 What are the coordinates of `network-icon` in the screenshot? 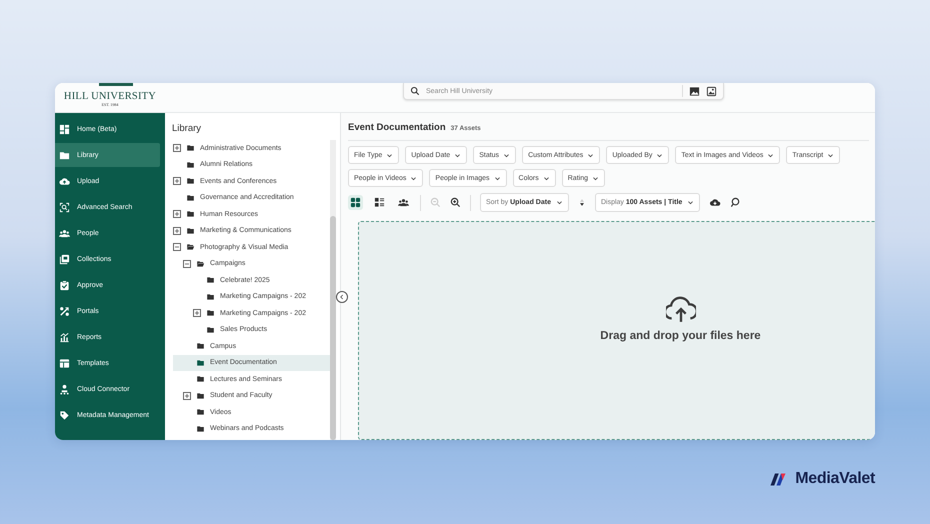 It's located at (64, 389).